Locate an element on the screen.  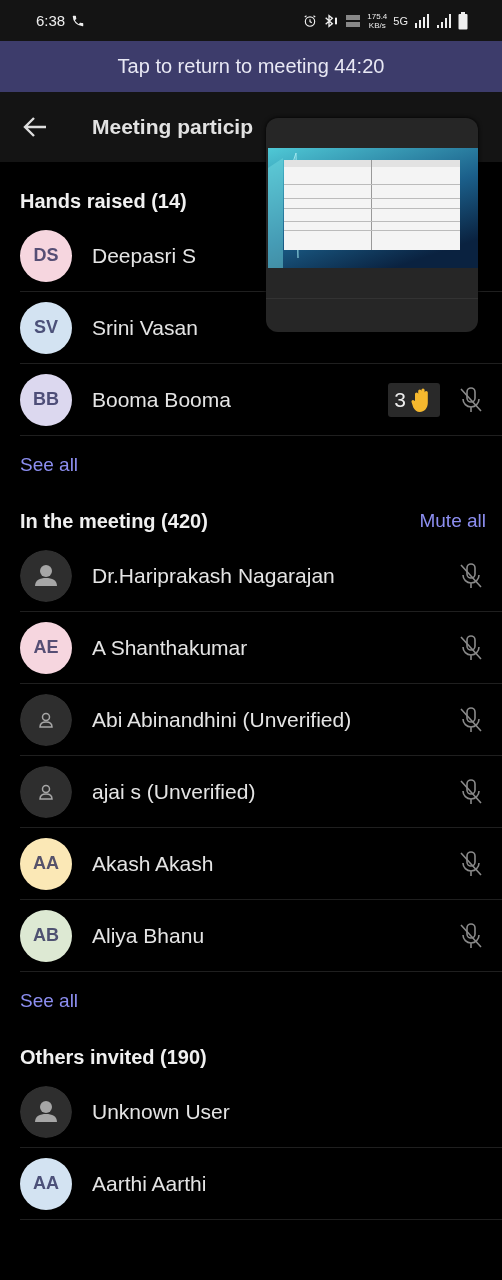
phone-icon is located at coordinates (78, 20).